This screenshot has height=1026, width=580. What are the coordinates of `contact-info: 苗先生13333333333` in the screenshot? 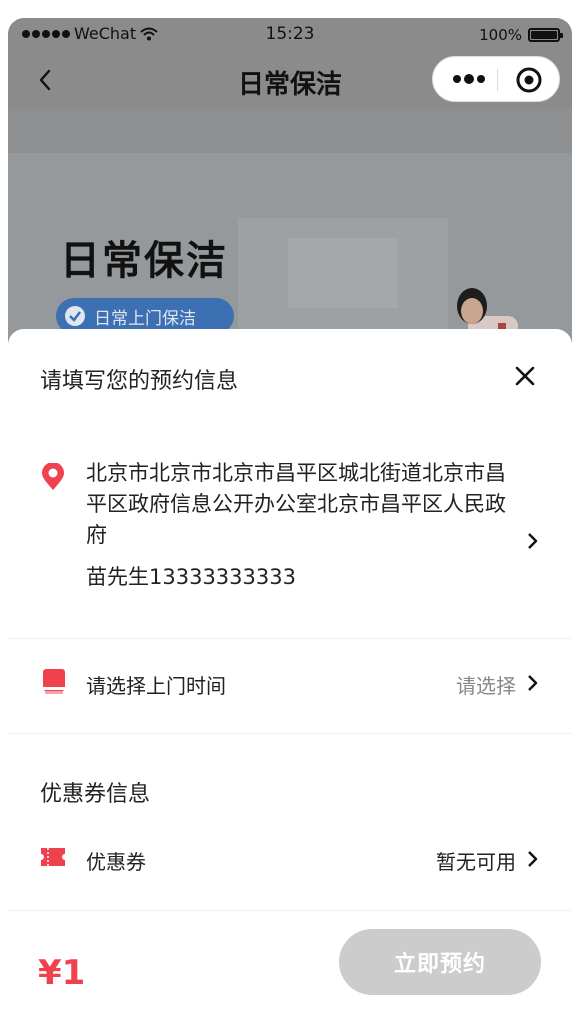 It's located at (191, 577).